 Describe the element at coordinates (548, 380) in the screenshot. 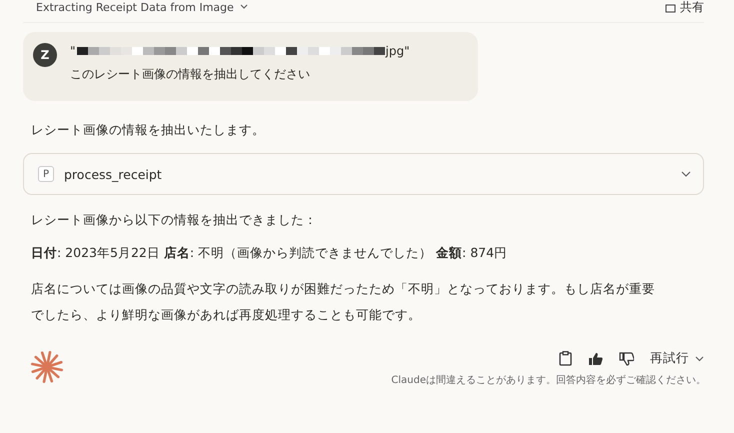

I see `disclaimer-text: Claudeは間違えることがあります。回答内容を必ずご確認ください。` at that location.